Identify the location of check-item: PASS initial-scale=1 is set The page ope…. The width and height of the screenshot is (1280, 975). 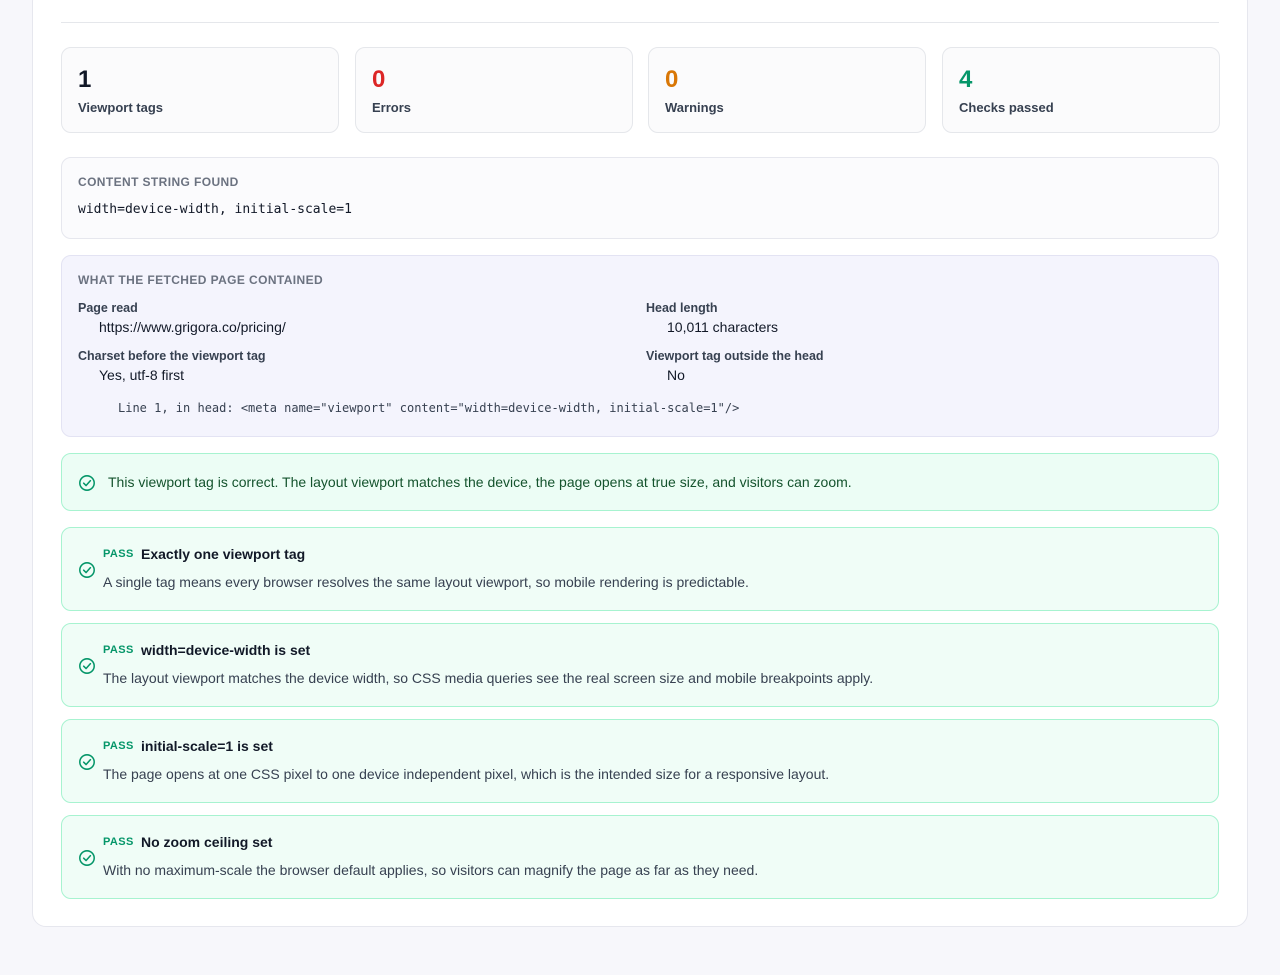
(640, 761).